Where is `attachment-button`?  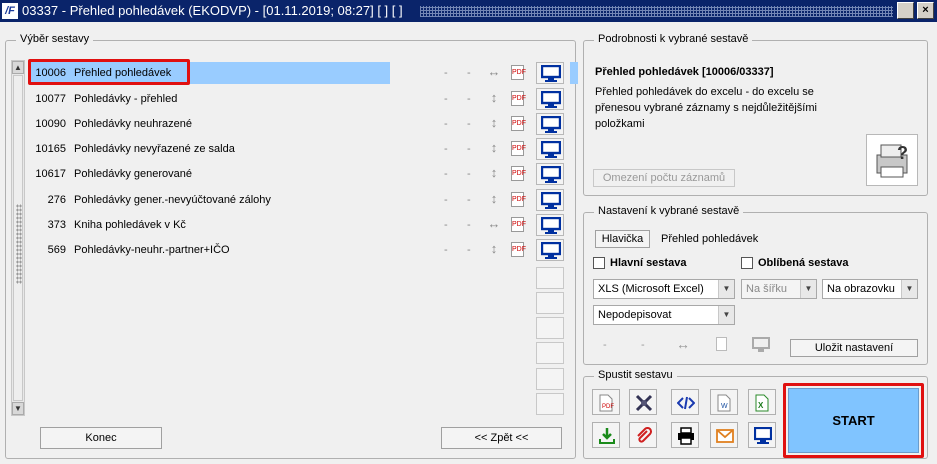 attachment-button is located at coordinates (643, 435).